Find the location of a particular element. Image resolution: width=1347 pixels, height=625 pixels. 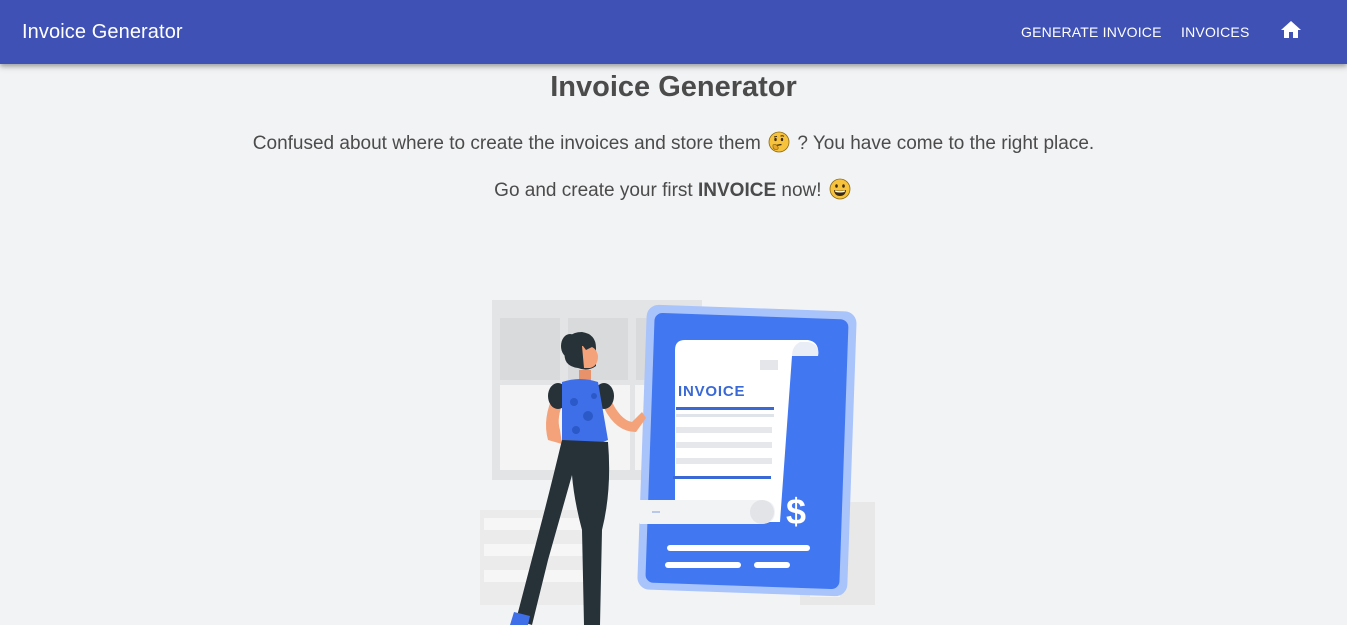

invoice-heading: INVOICE is located at coordinates (711, 391).